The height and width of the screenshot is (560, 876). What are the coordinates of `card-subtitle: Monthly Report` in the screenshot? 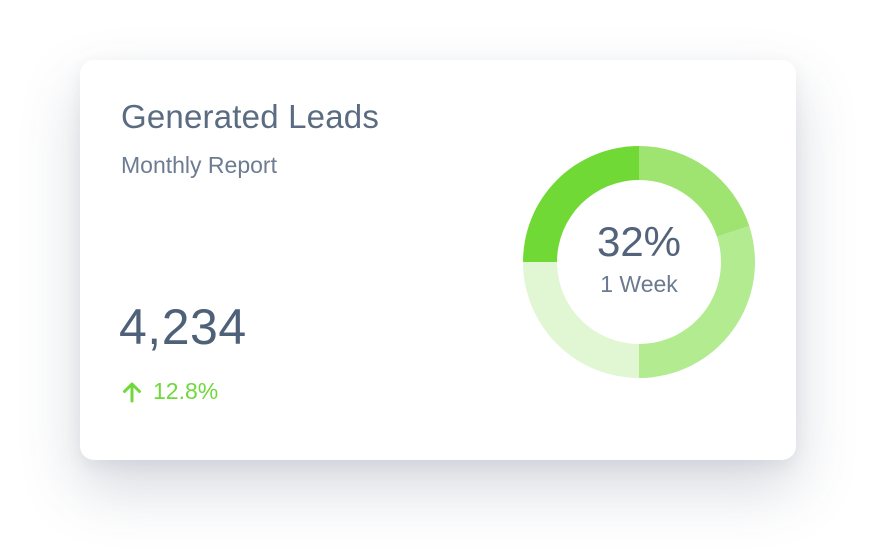 It's located at (199, 165).